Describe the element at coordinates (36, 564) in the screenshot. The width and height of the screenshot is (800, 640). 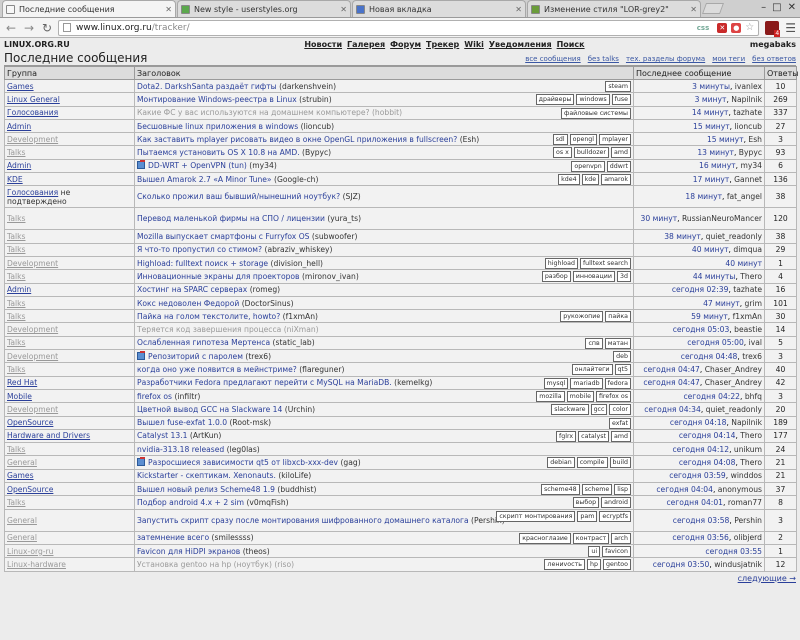
I see `group-link: Linux-hardware` at that location.